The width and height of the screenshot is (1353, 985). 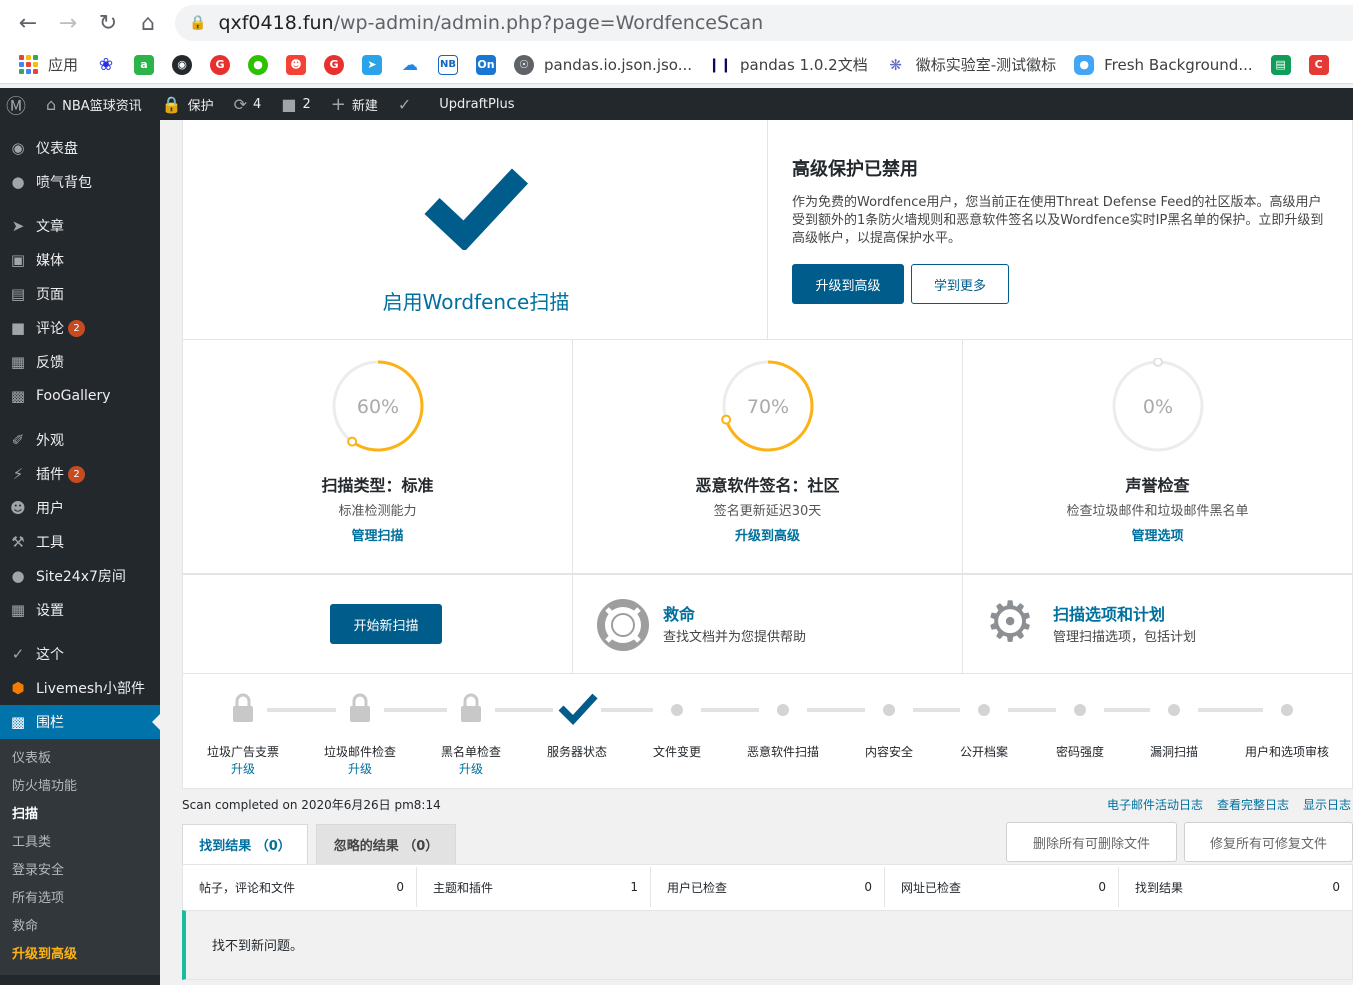 I want to click on home-icon: ⌂, so click(x=148, y=23).